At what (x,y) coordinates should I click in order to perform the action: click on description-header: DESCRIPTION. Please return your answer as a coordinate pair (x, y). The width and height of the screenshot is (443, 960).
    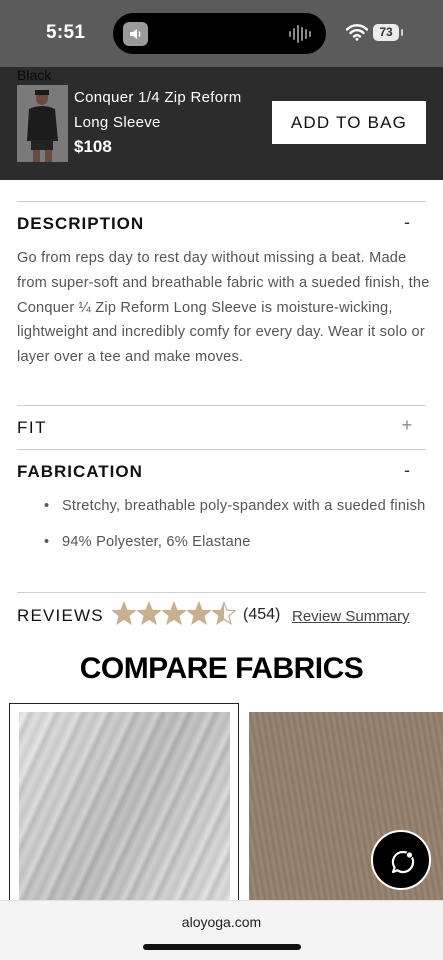
    Looking at the image, I should click on (80, 224).